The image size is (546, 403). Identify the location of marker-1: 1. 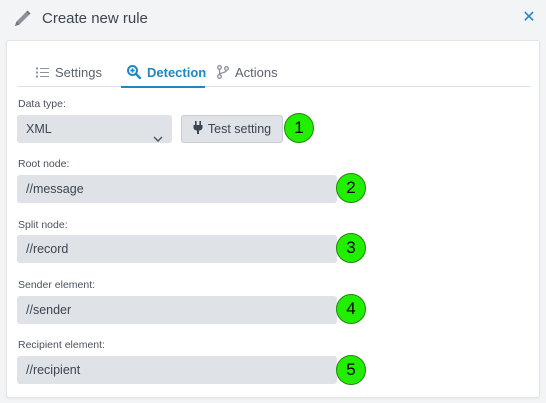
(299, 128).